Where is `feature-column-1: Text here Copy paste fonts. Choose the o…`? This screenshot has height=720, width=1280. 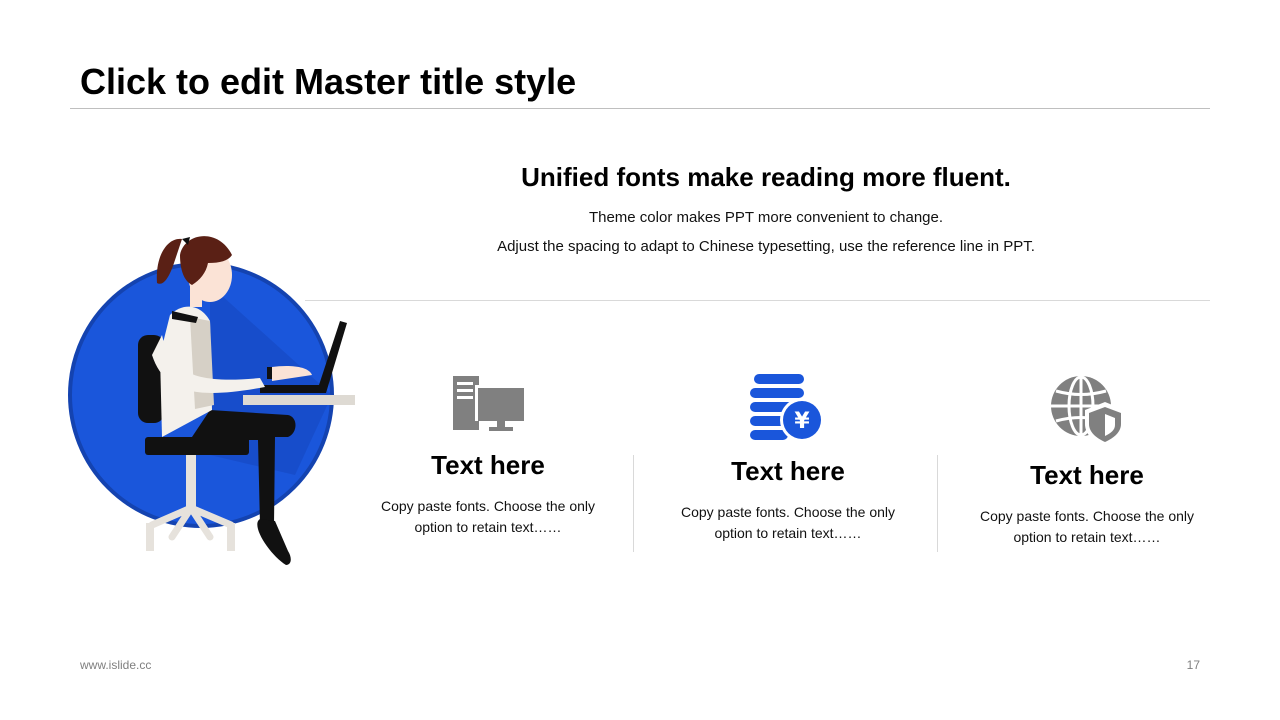
feature-column-1: Text here Copy paste fonts. Choose the o… is located at coordinates (488, 455).